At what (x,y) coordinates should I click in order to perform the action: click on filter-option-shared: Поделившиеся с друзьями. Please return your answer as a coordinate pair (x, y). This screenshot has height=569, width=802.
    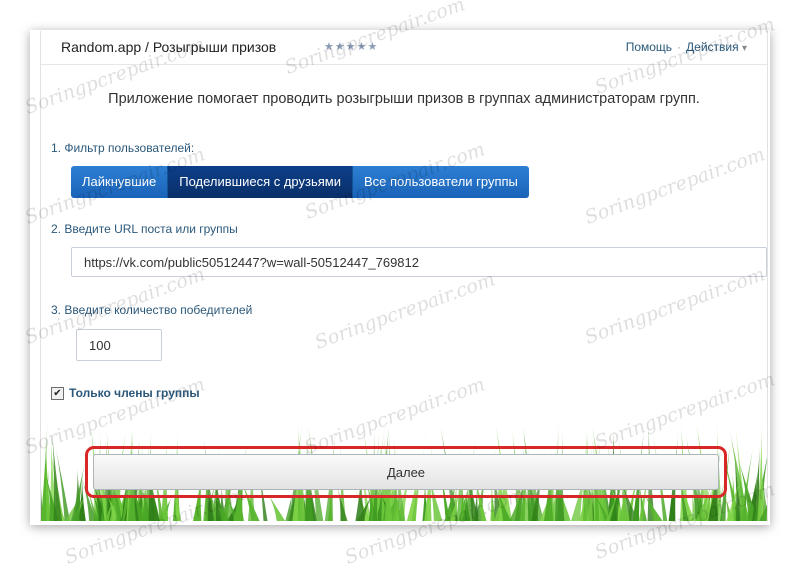
    Looking at the image, I should click on (260, 182).